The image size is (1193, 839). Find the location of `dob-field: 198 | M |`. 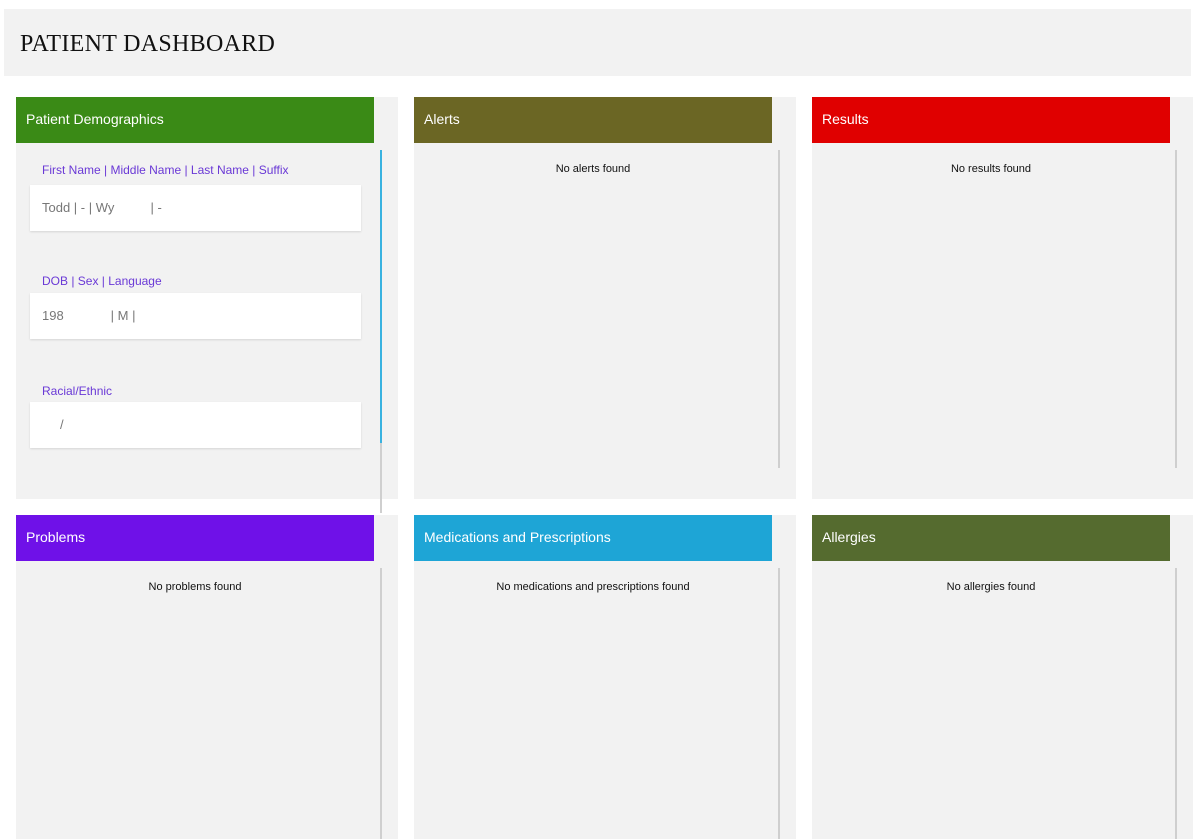

dob-field: 198 | M | is located at coordinates (195, 316).